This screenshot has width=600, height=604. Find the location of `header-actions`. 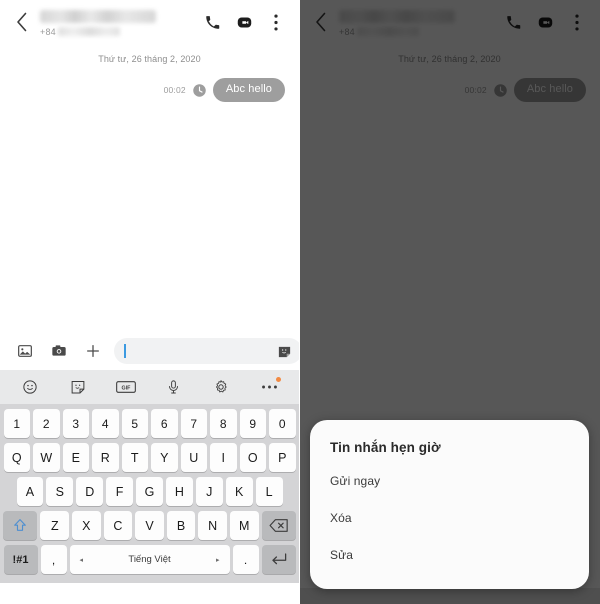

header-actions is located at coordinates (244, 22).